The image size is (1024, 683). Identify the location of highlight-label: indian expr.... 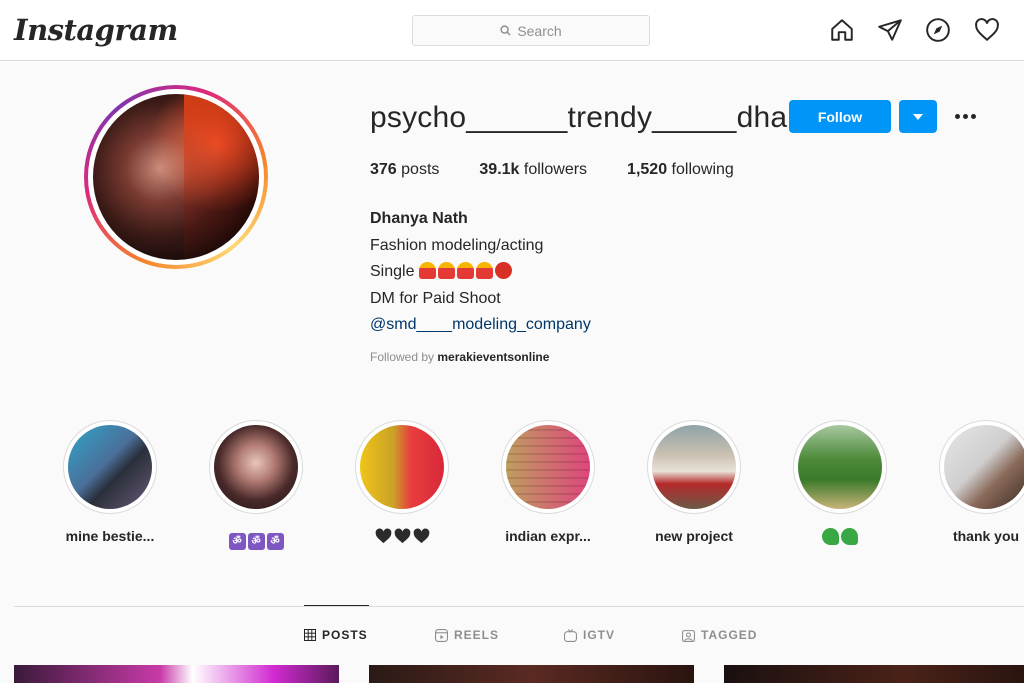
(548, 536).